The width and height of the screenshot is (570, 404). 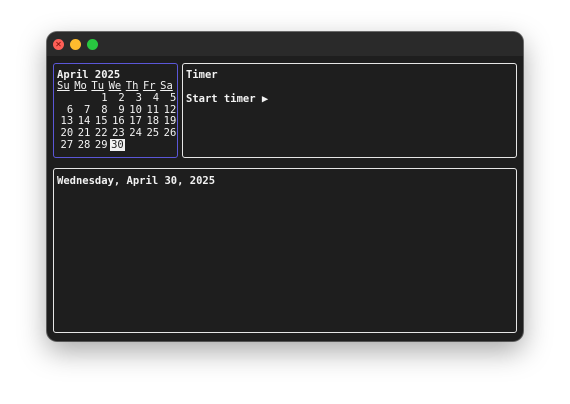 I want to click on timer-panel: Timer Start timer ▶, so click(x=349, y=110).